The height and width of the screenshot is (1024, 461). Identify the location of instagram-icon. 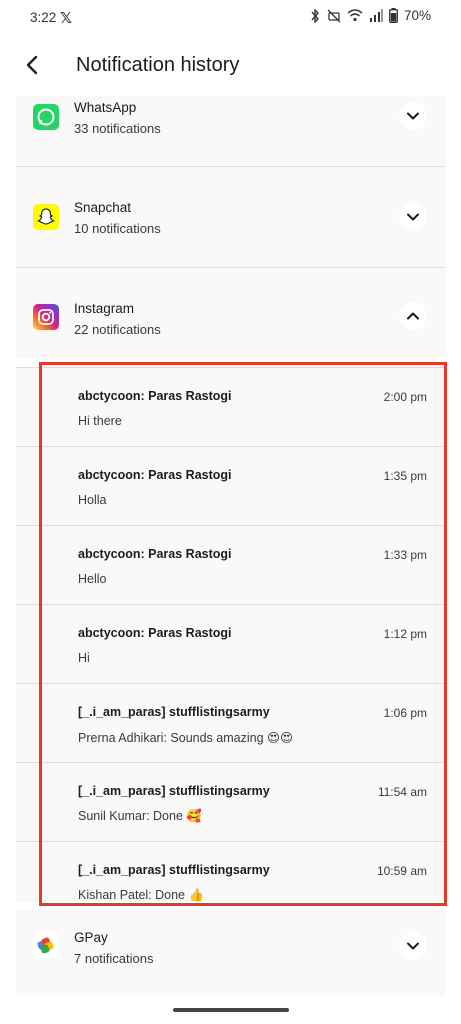
(46, 317).